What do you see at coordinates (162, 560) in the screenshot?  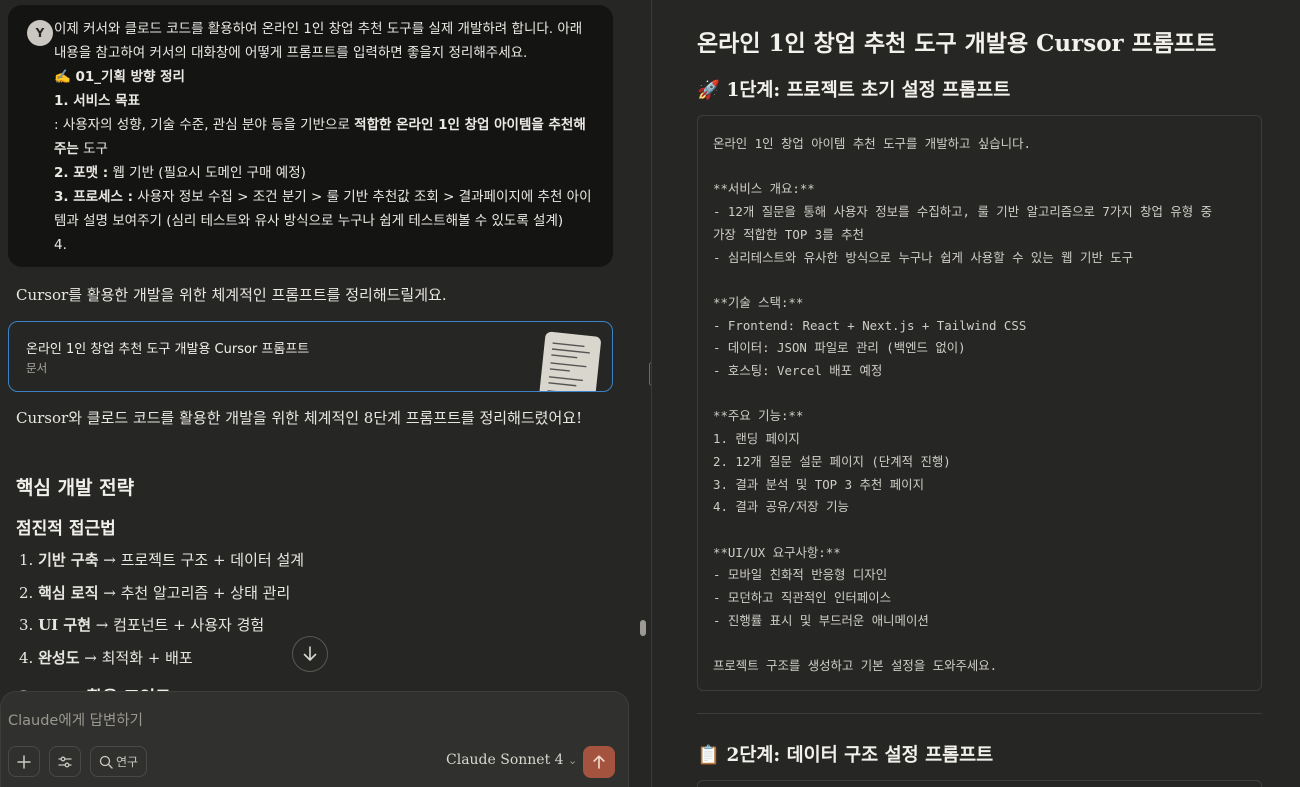 I see `strategy-step: 1. 기반 구축 → 프로젝트 구조 + 데이터 설계` at bounding box center [162, 560].